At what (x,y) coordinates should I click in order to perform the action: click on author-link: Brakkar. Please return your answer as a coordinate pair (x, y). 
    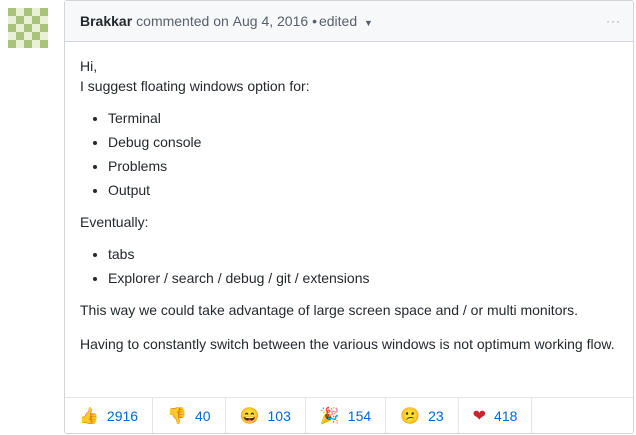
    Looking at the image, I should click on (106, 21).